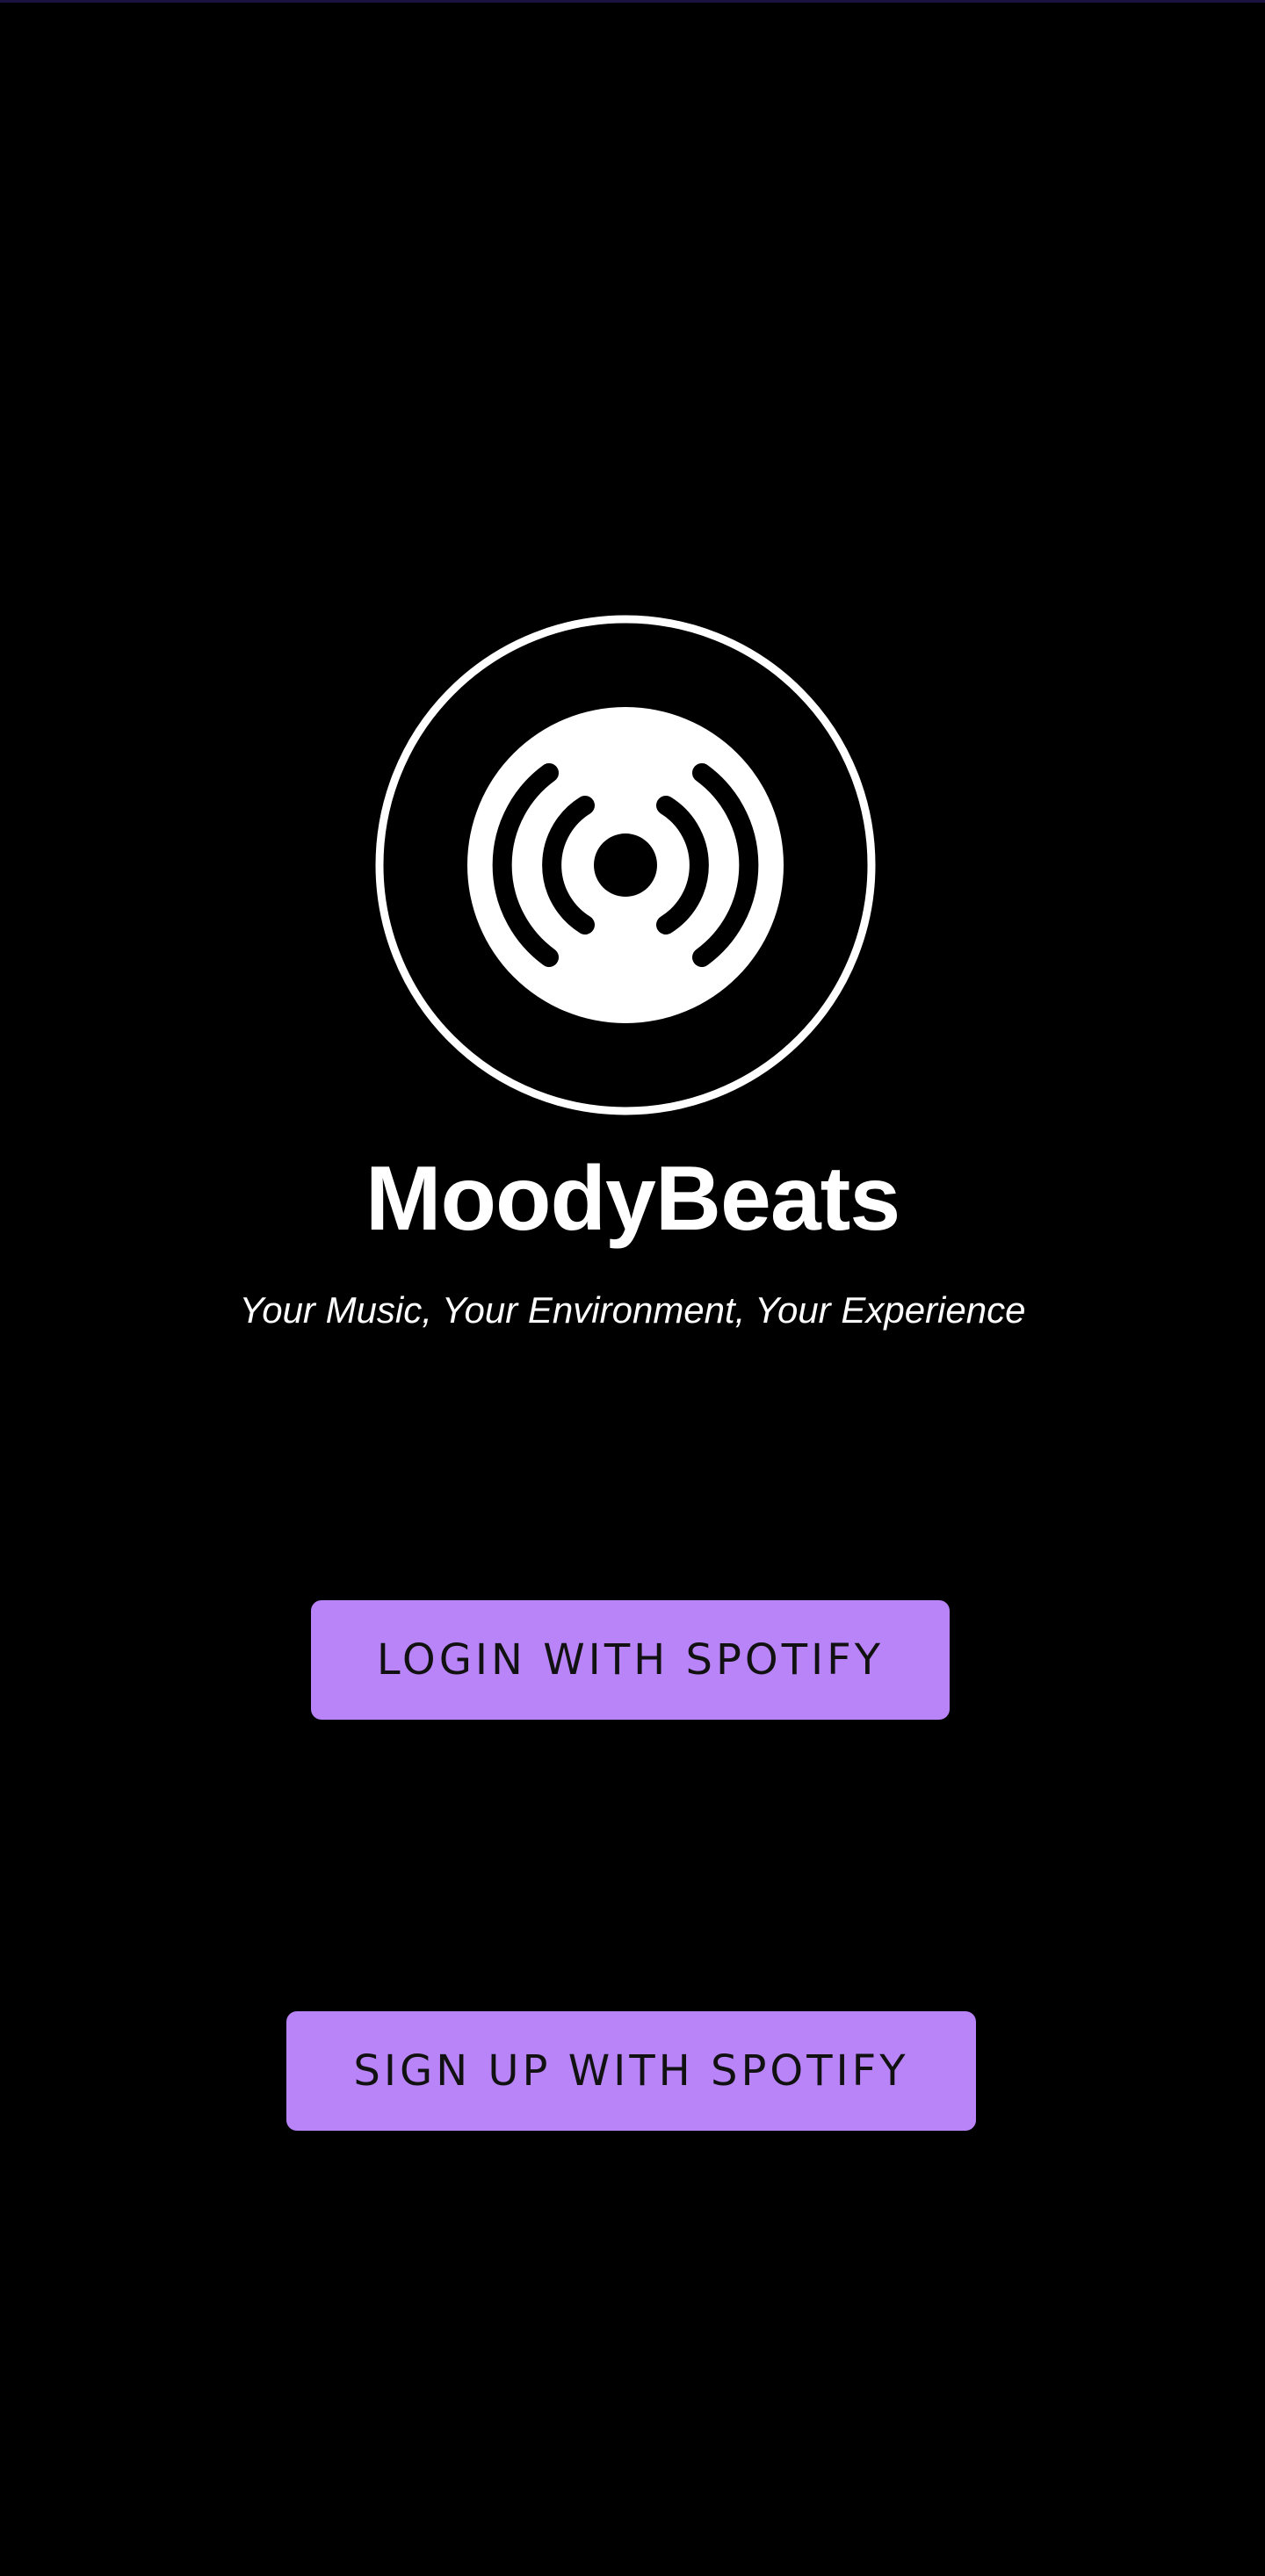 This screenshot has height=2576, width=1265. I want to click on app-logo, so click(625, 865).